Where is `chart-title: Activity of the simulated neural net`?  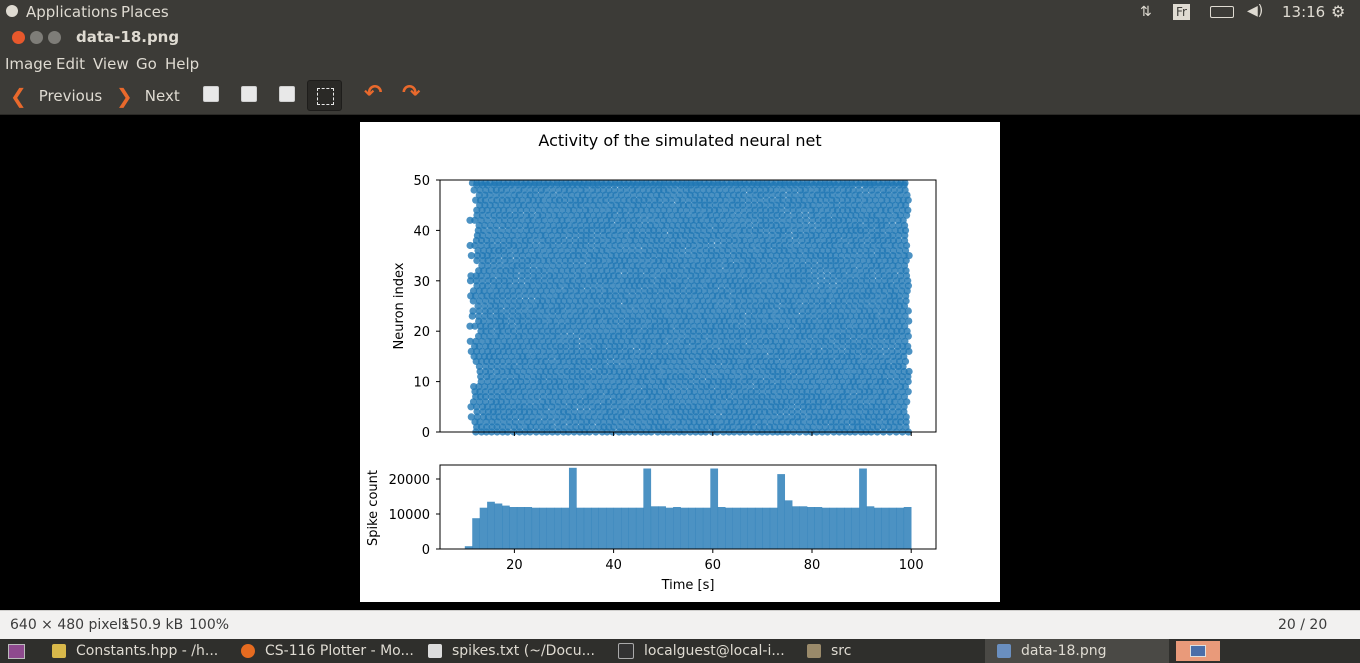 chart-title: Activity of the simulated neural net is located at coordinates (679, 140).